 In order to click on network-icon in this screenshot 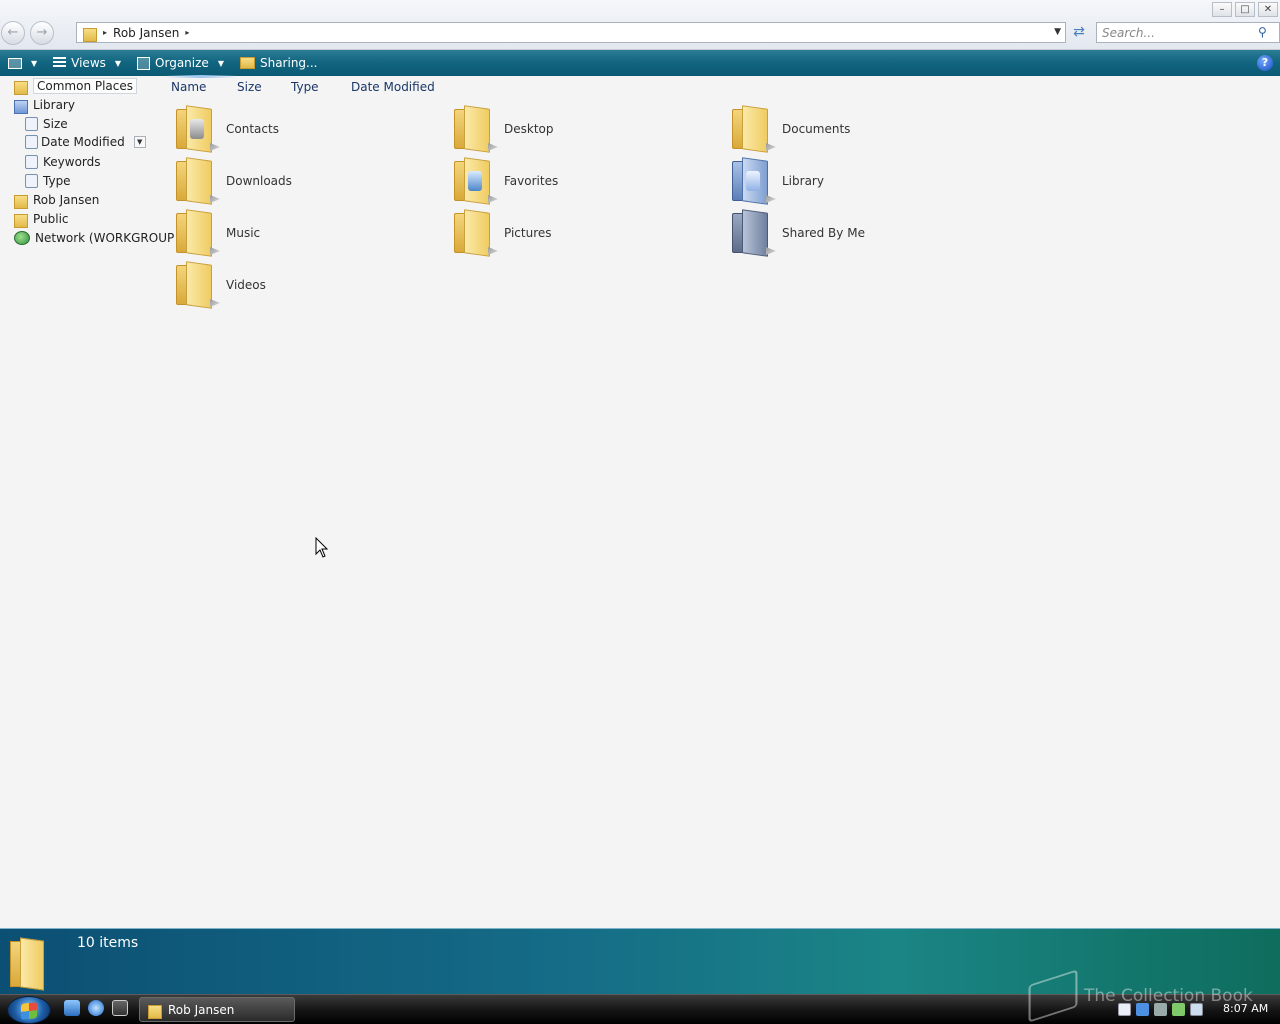, I will do `click(22, 238)`.